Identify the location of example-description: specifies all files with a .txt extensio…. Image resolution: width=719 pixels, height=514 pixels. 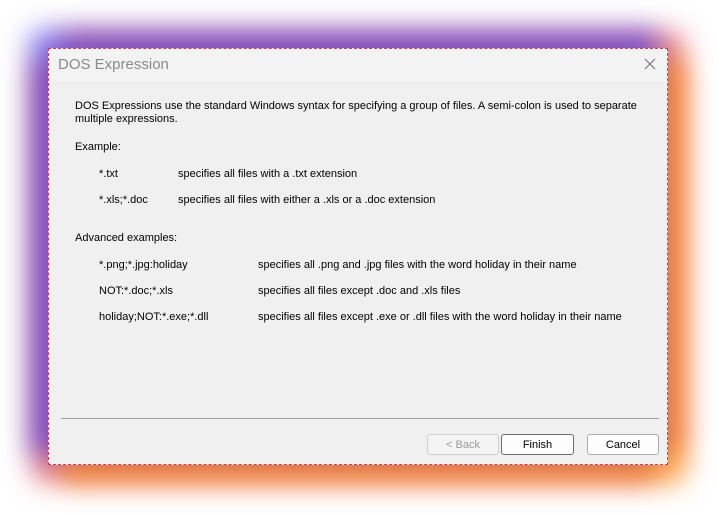
(268, 174).